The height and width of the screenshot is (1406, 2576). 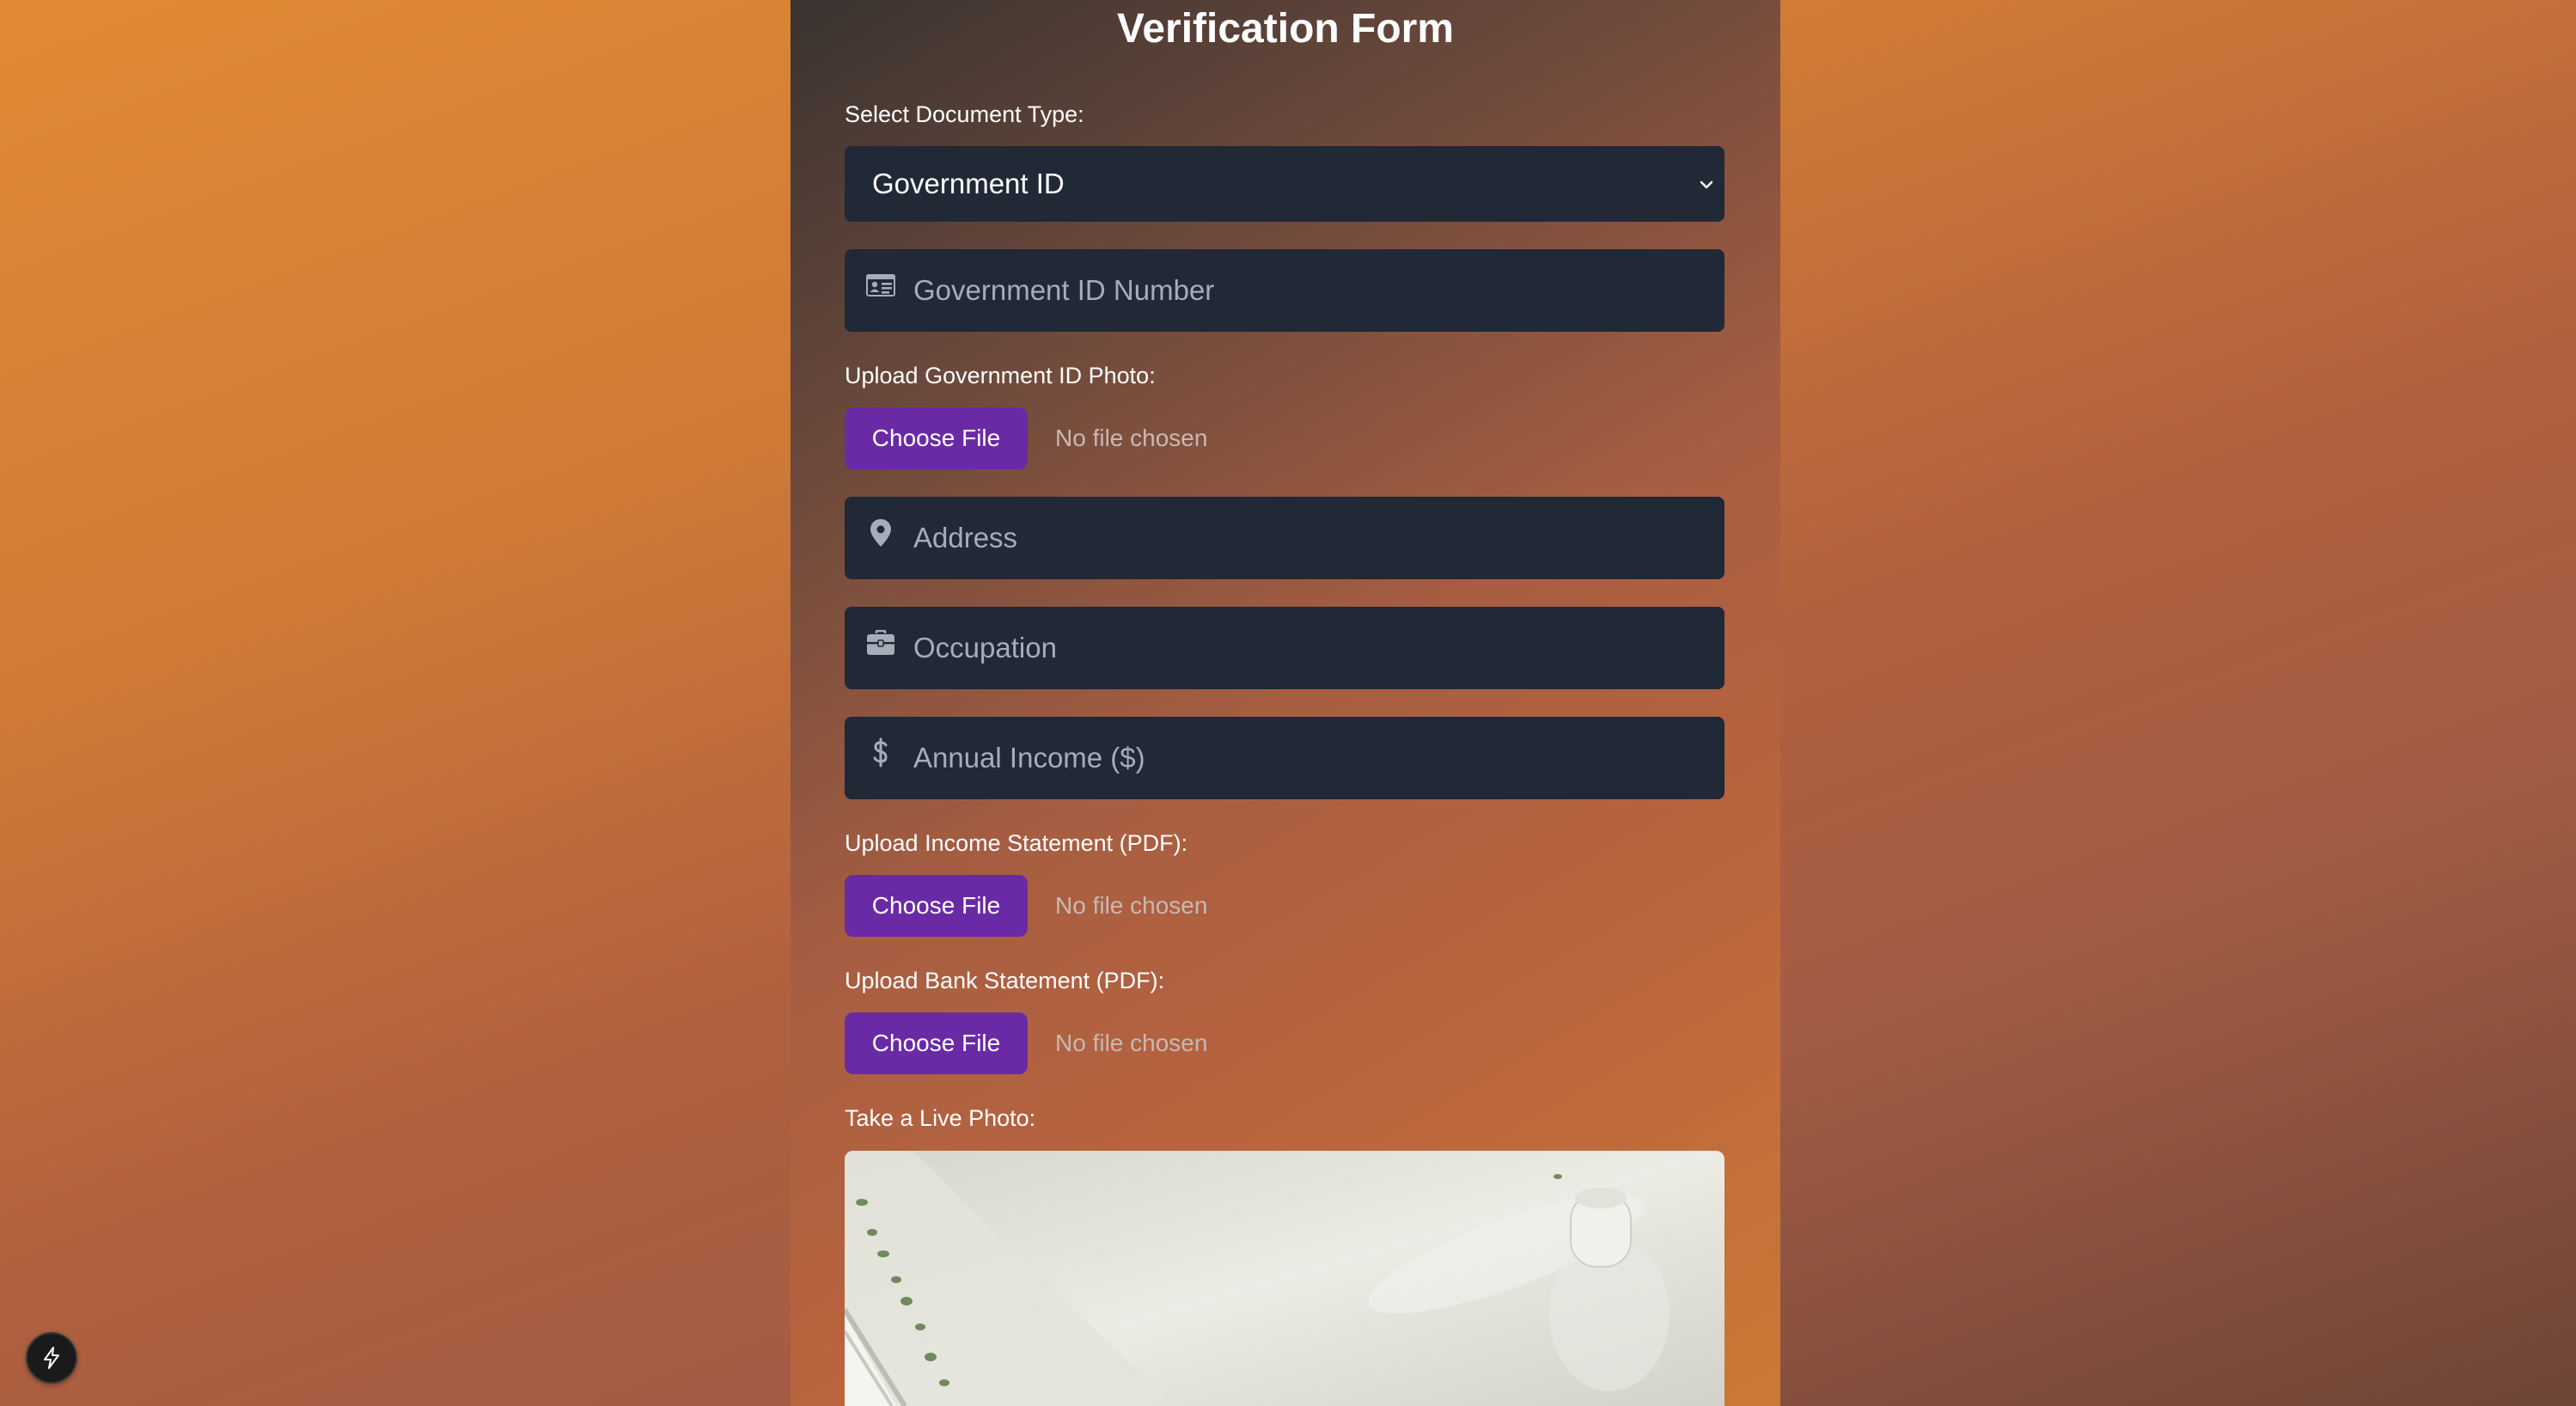 I want to click on upload-bank-statement-label: Upload Bank Statement (PDF):, so click(x=1005, y=981).